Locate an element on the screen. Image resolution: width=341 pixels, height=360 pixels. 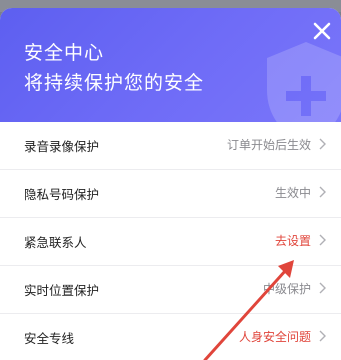
row-label: 实时位置保护 is located at coordinates (62, 290).